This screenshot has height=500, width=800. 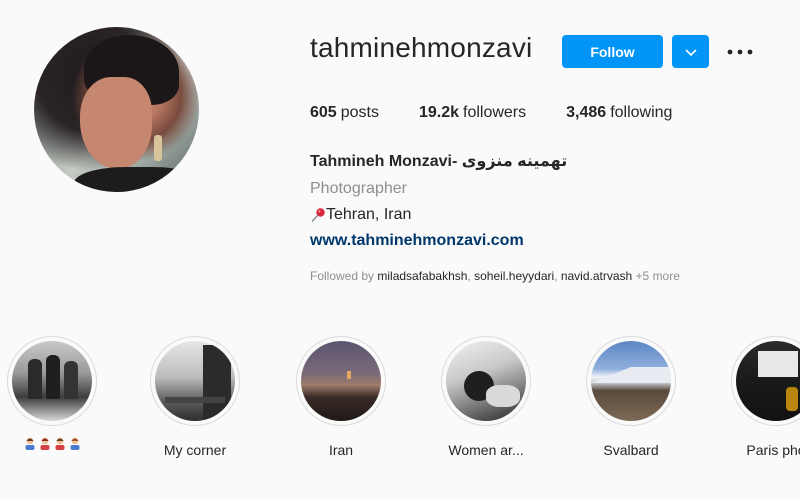 I want to click on profile-location: Tehran, Iran, so click(x=360, y=215).